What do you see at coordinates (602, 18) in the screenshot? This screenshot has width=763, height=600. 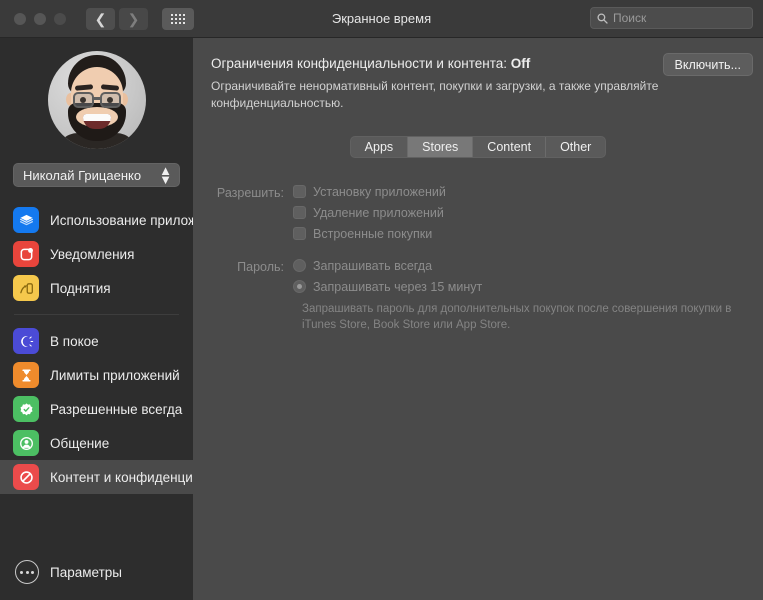 I see `search-icon` at bounding box center [602, 18].